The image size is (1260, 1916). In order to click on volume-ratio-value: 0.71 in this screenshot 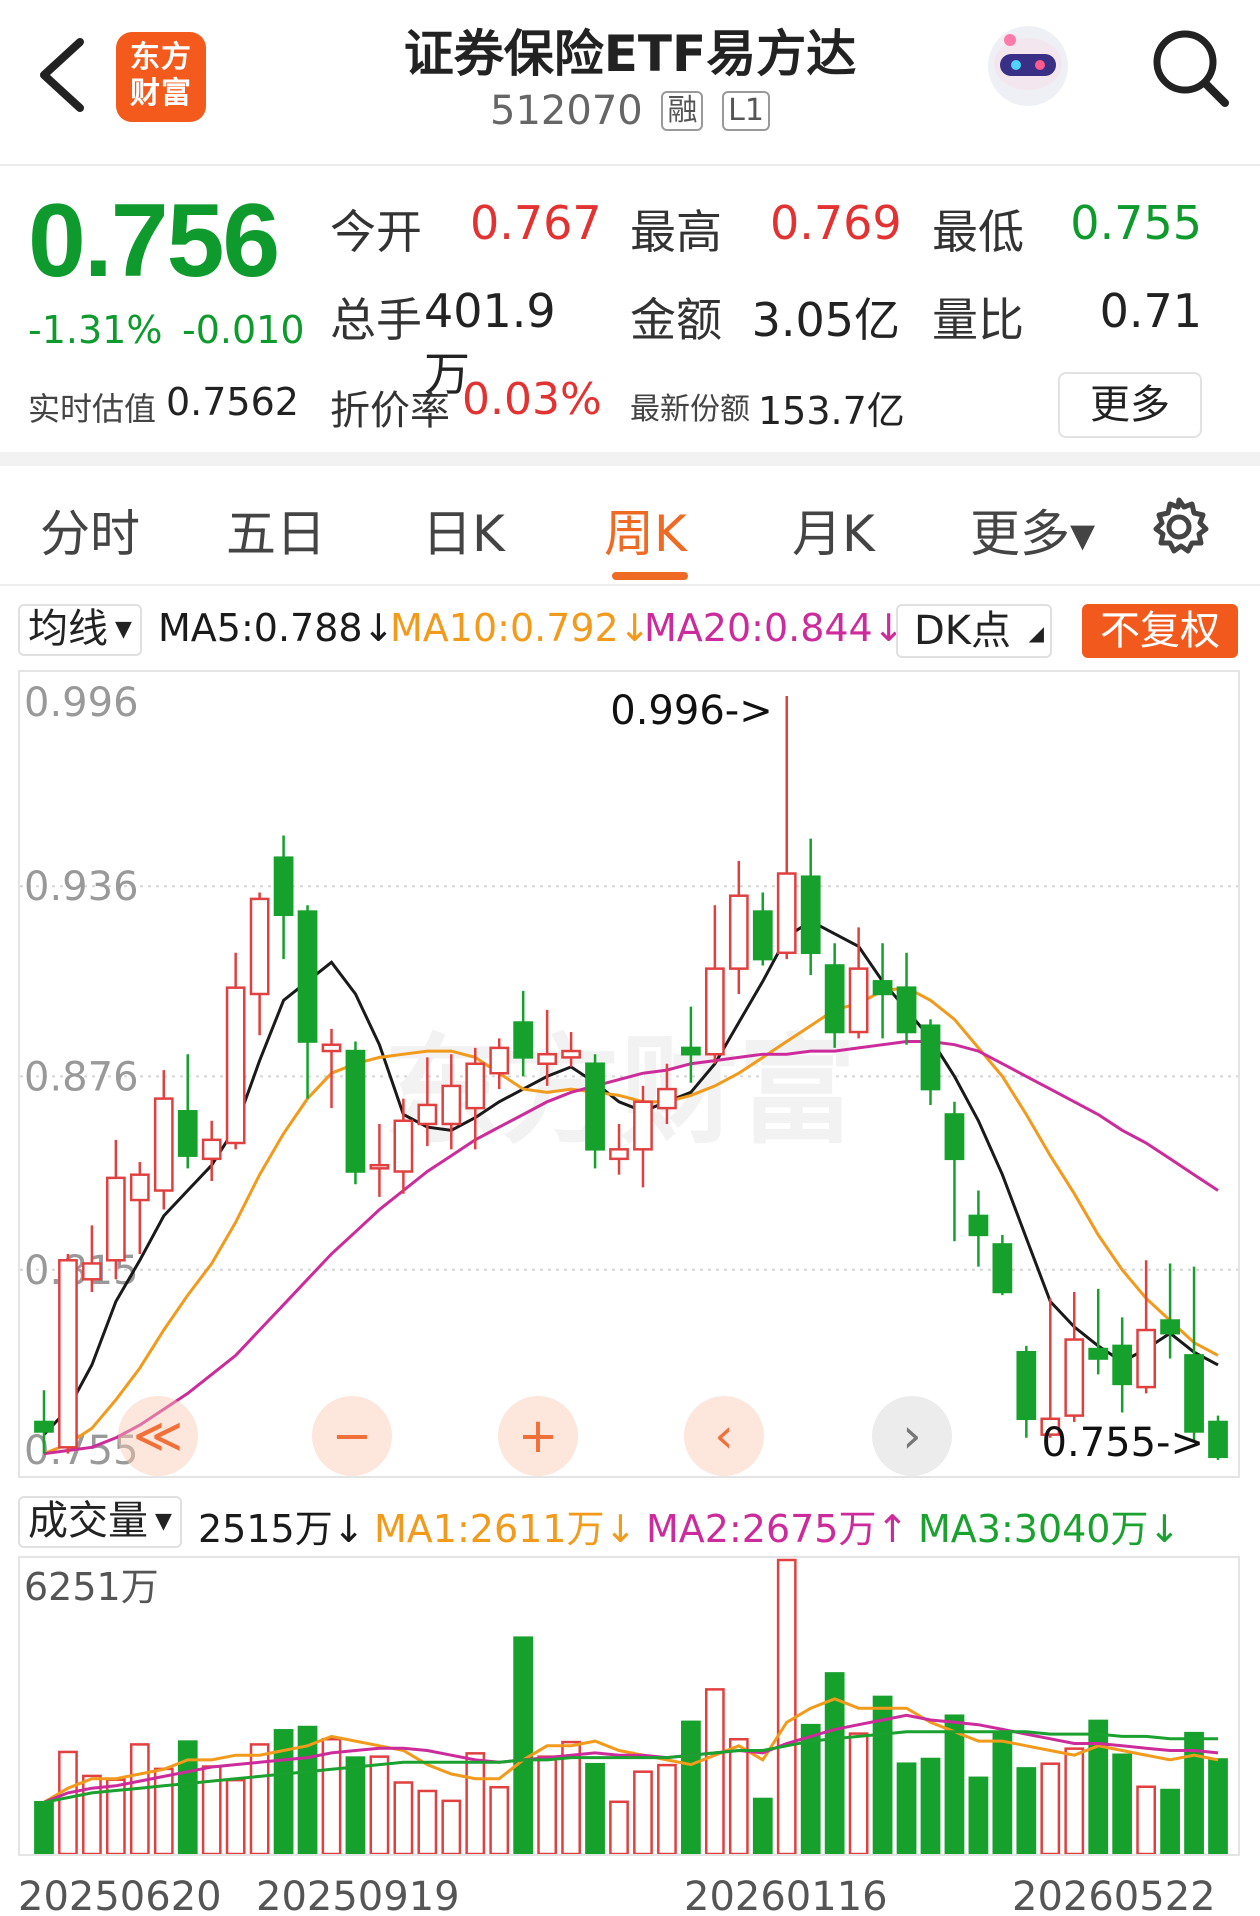, I will do `click(1150, 311)`.